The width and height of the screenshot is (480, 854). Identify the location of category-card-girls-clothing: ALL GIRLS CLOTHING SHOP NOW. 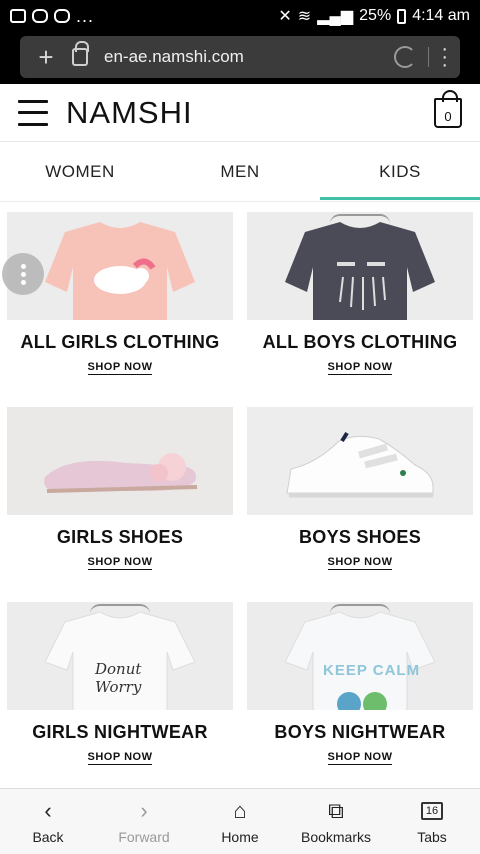
(120, 309).